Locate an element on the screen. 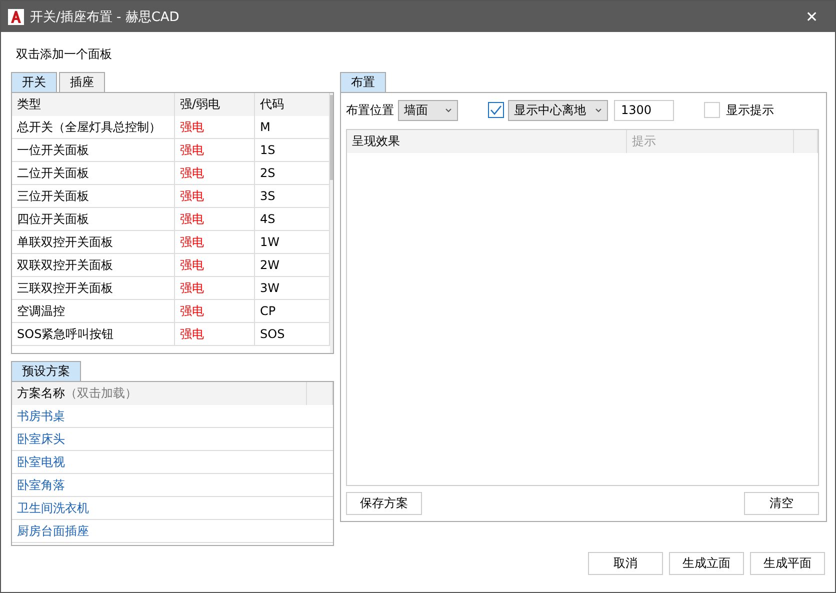 This screenshot has width=836, height=593. scrollbar is located at coordinates (331, 223).